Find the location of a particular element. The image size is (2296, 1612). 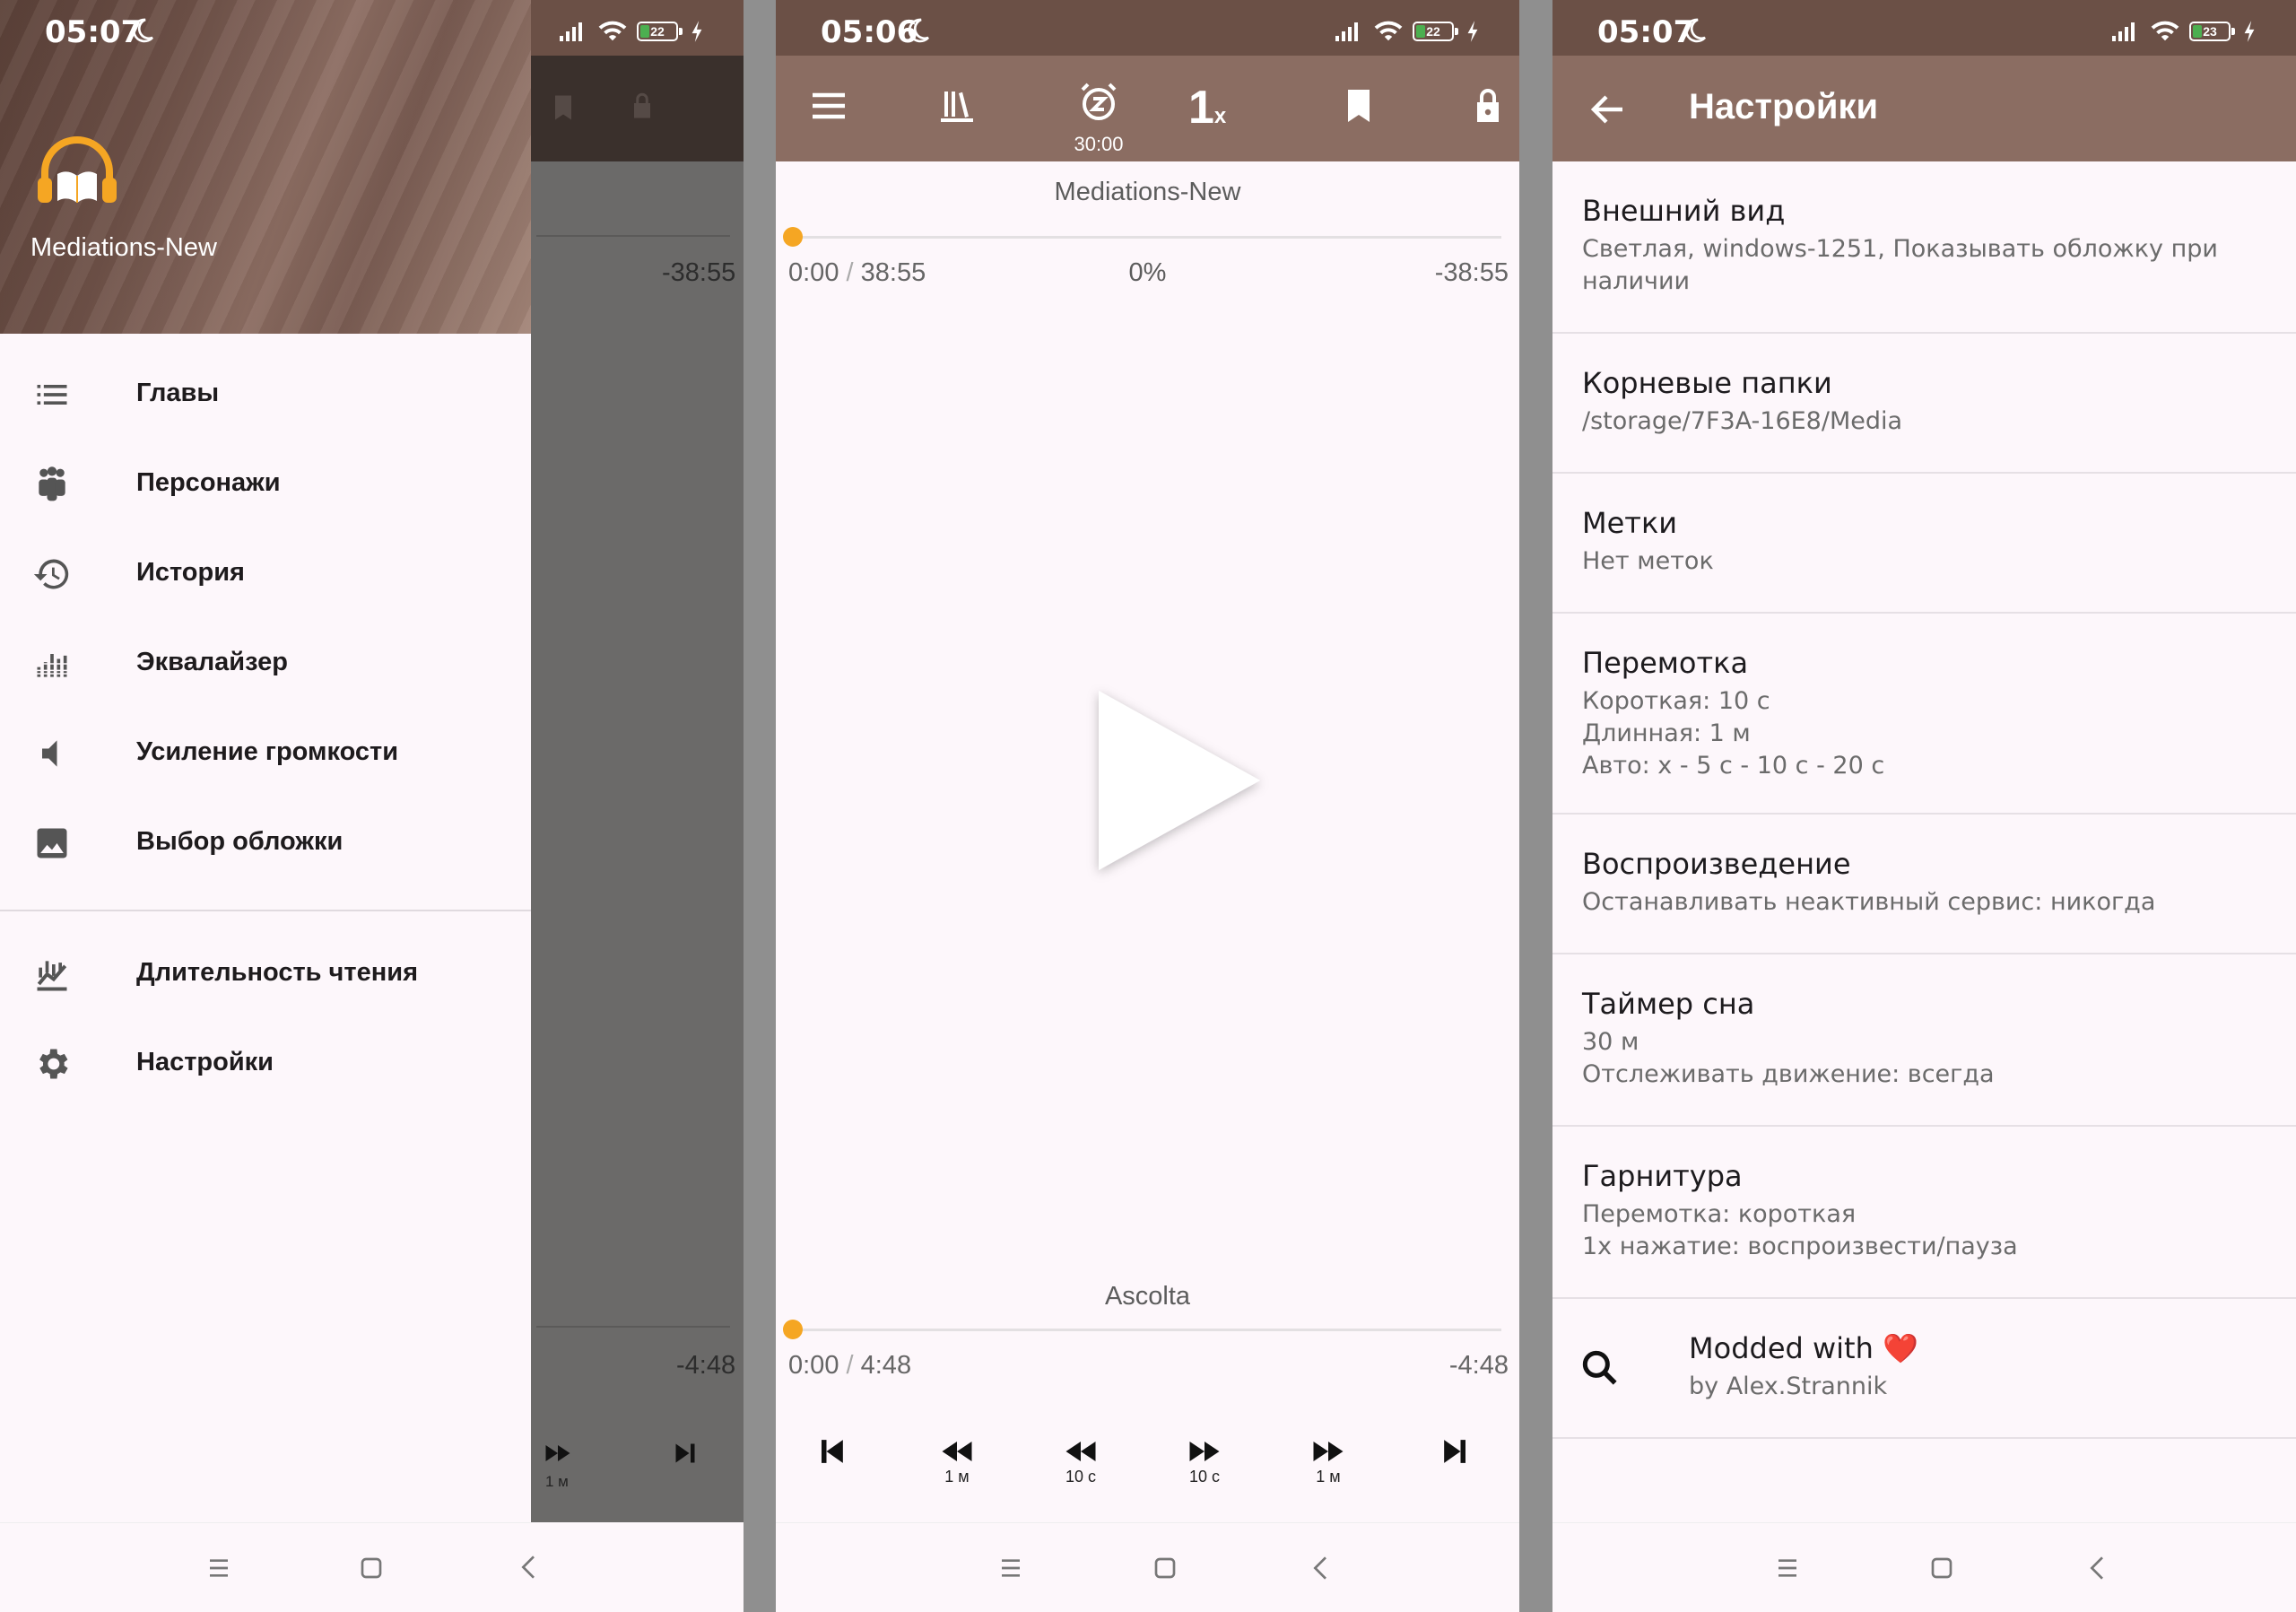

menu-item-reading-duration: Длительность чтения is located at coordinates (265, 974).